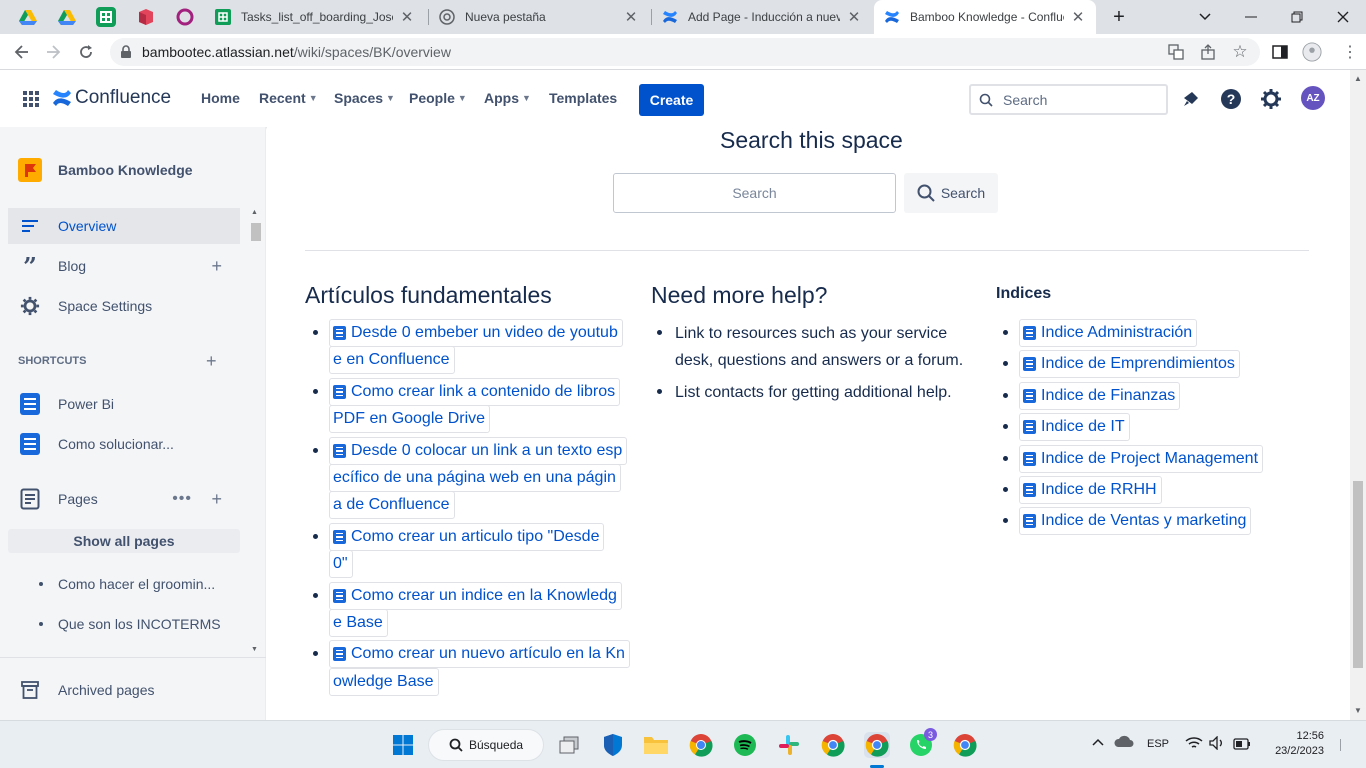  I want to click on task-view-icon, so click(569, 745).